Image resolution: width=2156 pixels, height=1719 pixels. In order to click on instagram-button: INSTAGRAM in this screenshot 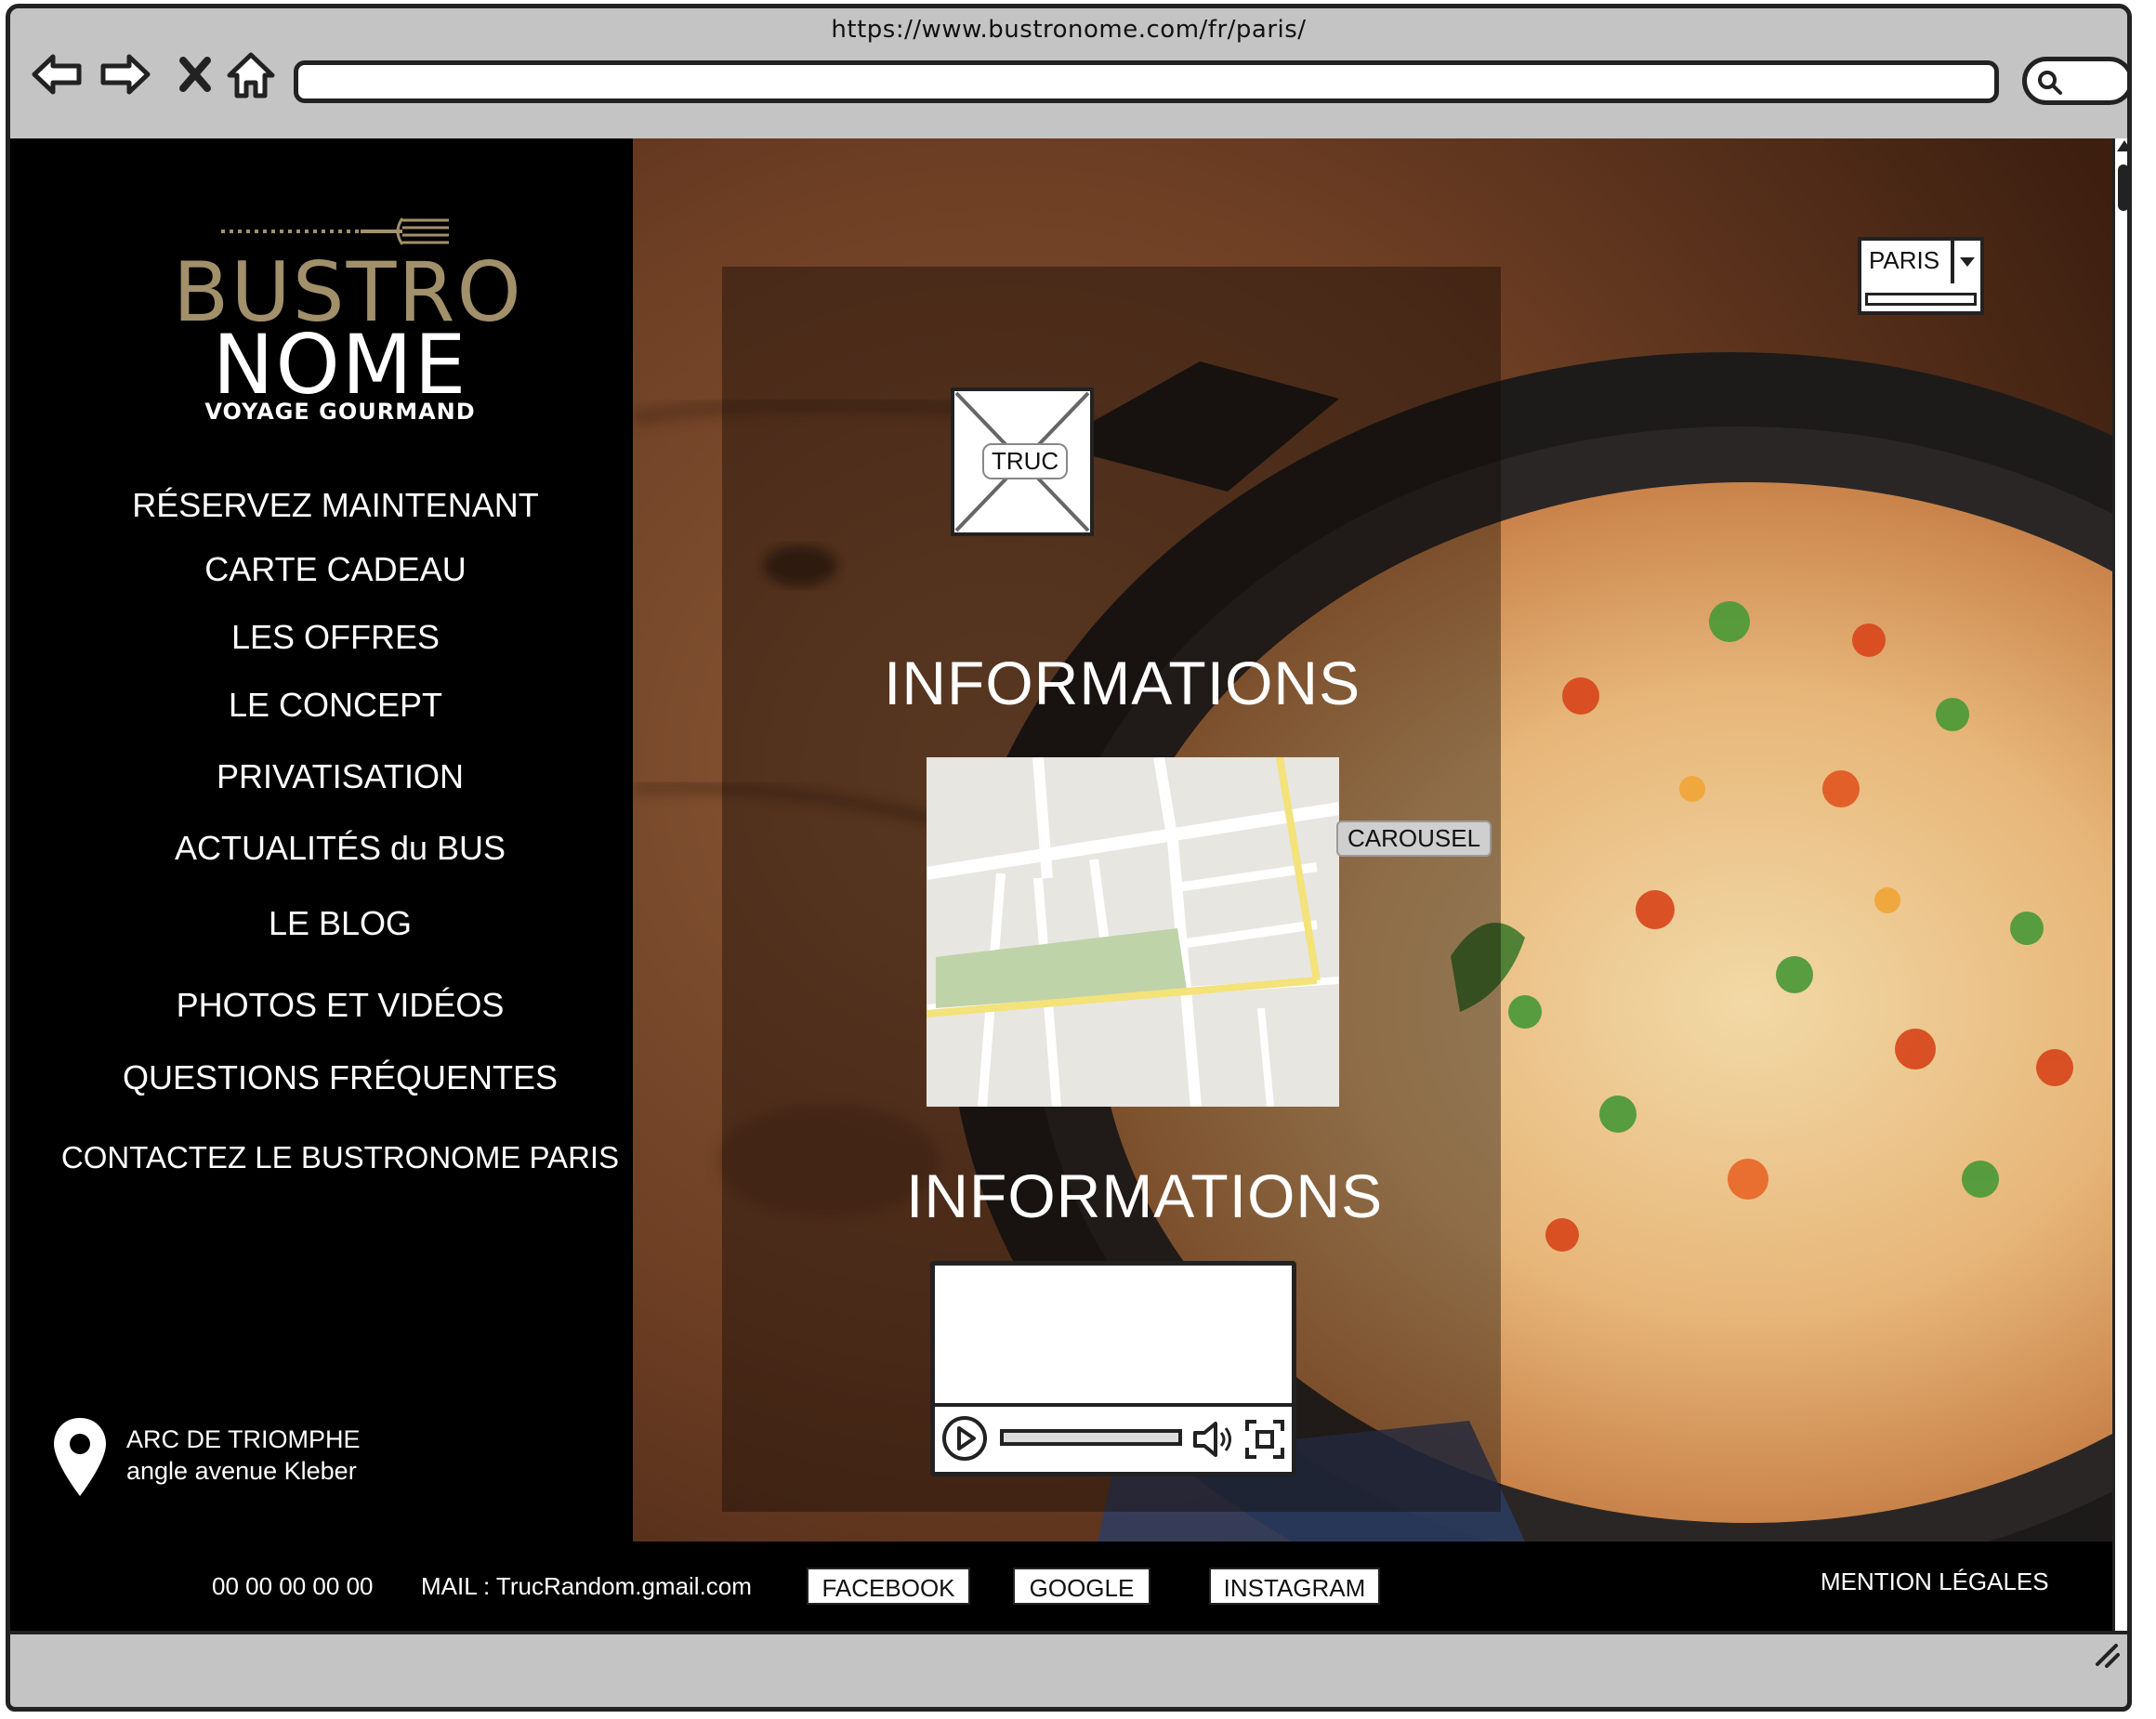, I will do `click(1295, 1586)`.